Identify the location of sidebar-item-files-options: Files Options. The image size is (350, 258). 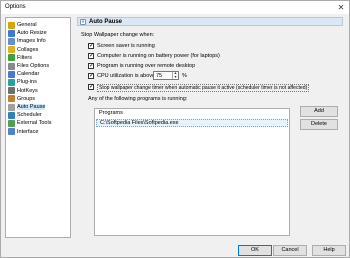
(39, 66).